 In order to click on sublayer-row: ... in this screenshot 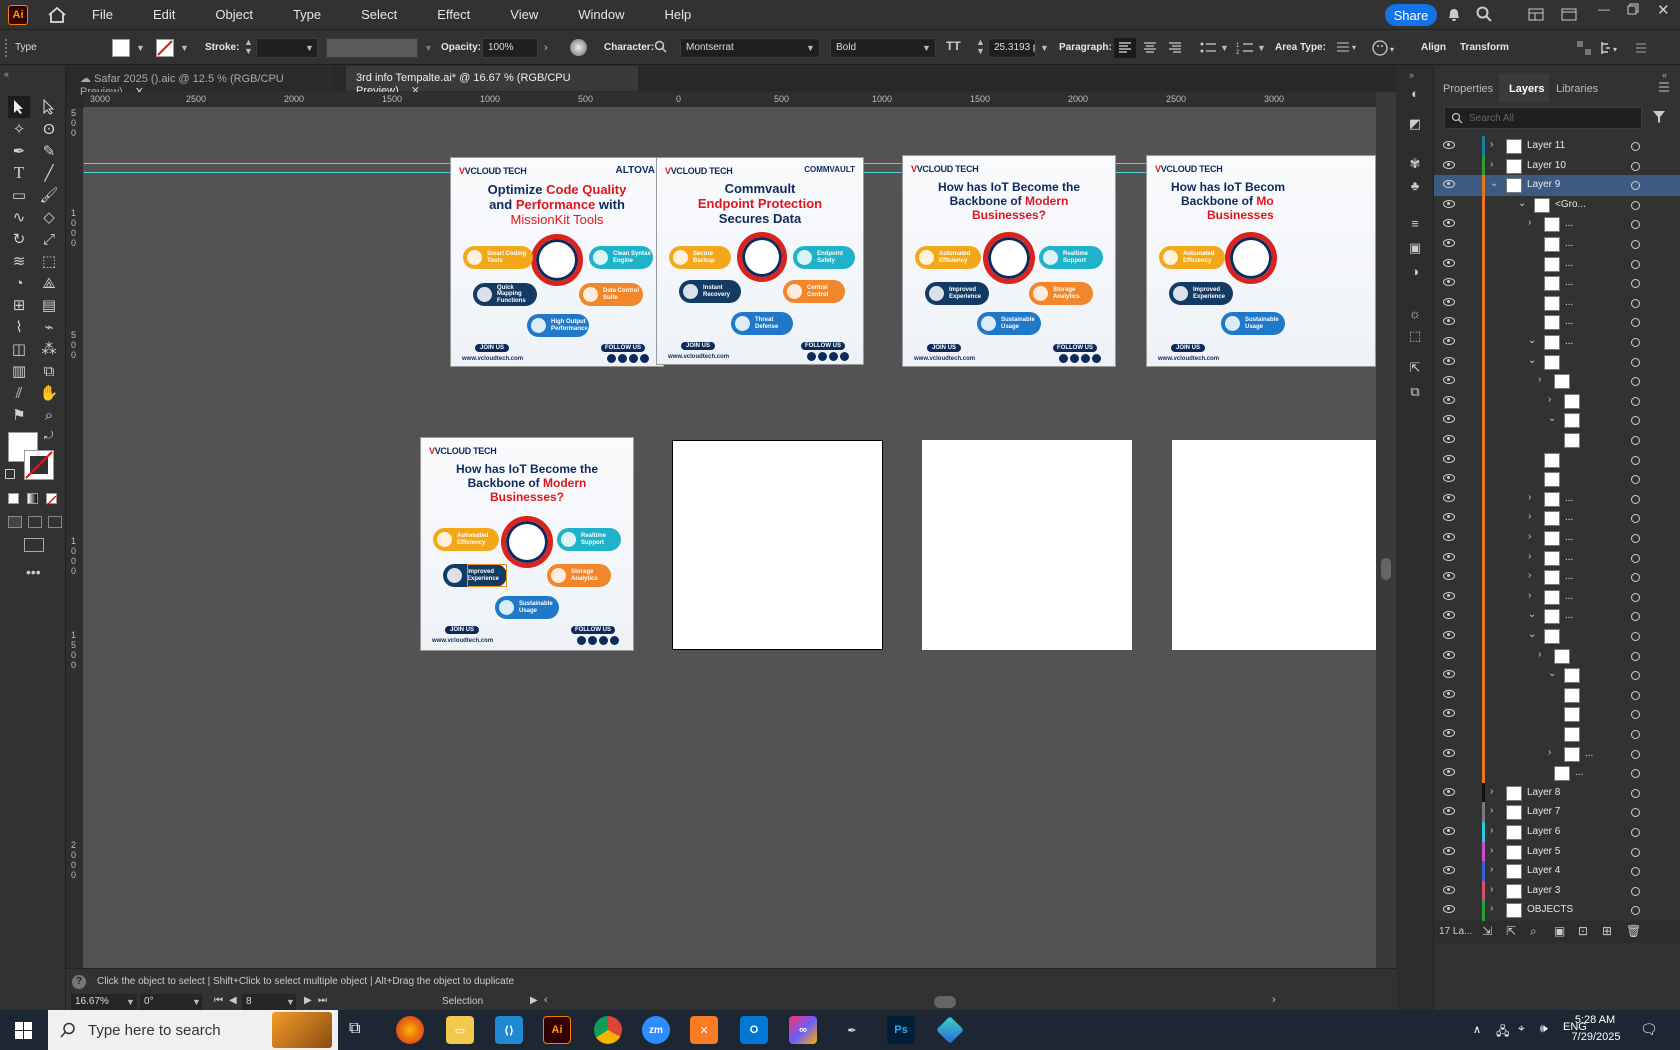, I will do `click(1557, 264)`.